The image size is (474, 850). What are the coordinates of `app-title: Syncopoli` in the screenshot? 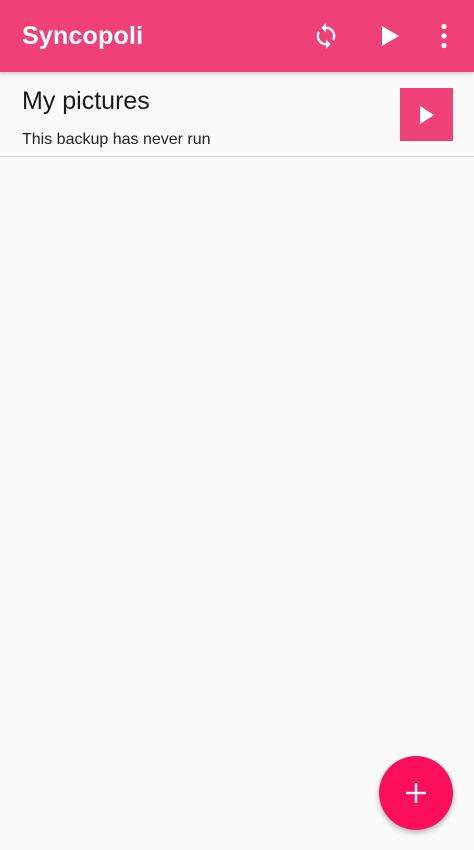 It's located at (83, 36).